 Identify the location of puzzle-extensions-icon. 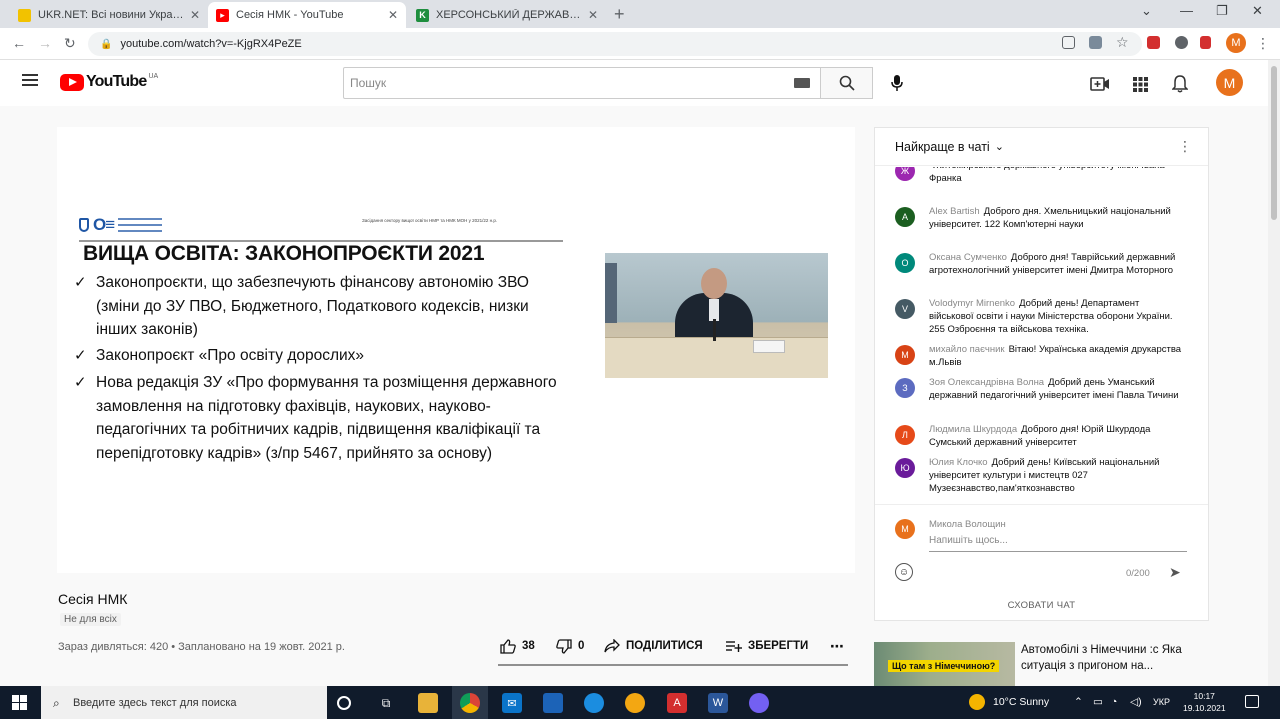
(1181, 42).